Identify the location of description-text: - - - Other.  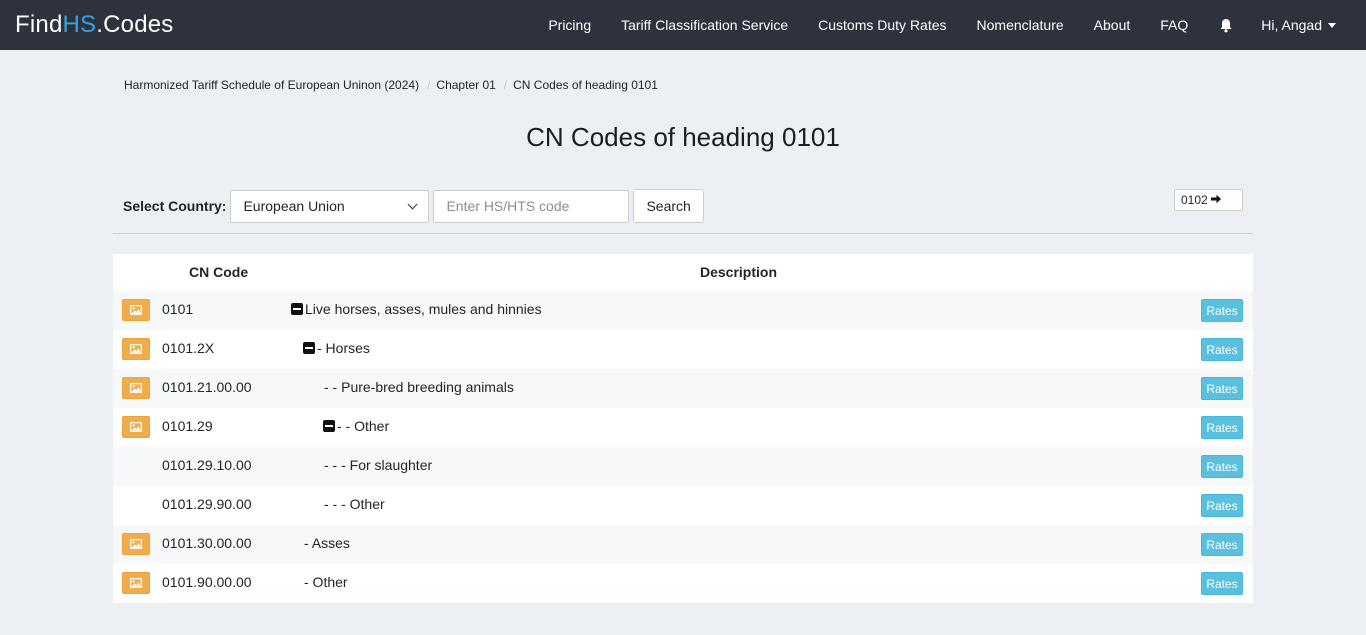
(354, 504).